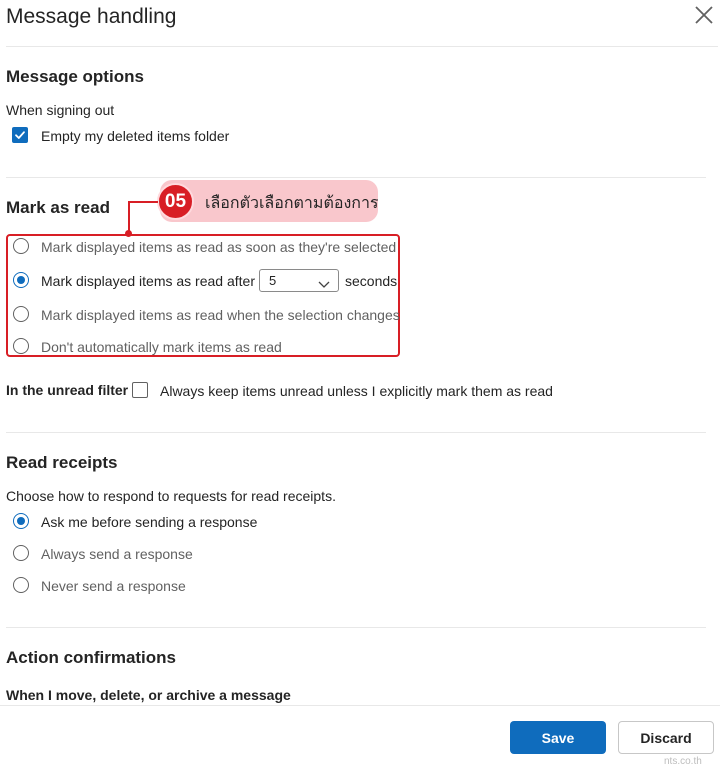 This screenshot has width=720, height=769. I want to click on unread-filter-label: In the unread filter, so click(67, 390).